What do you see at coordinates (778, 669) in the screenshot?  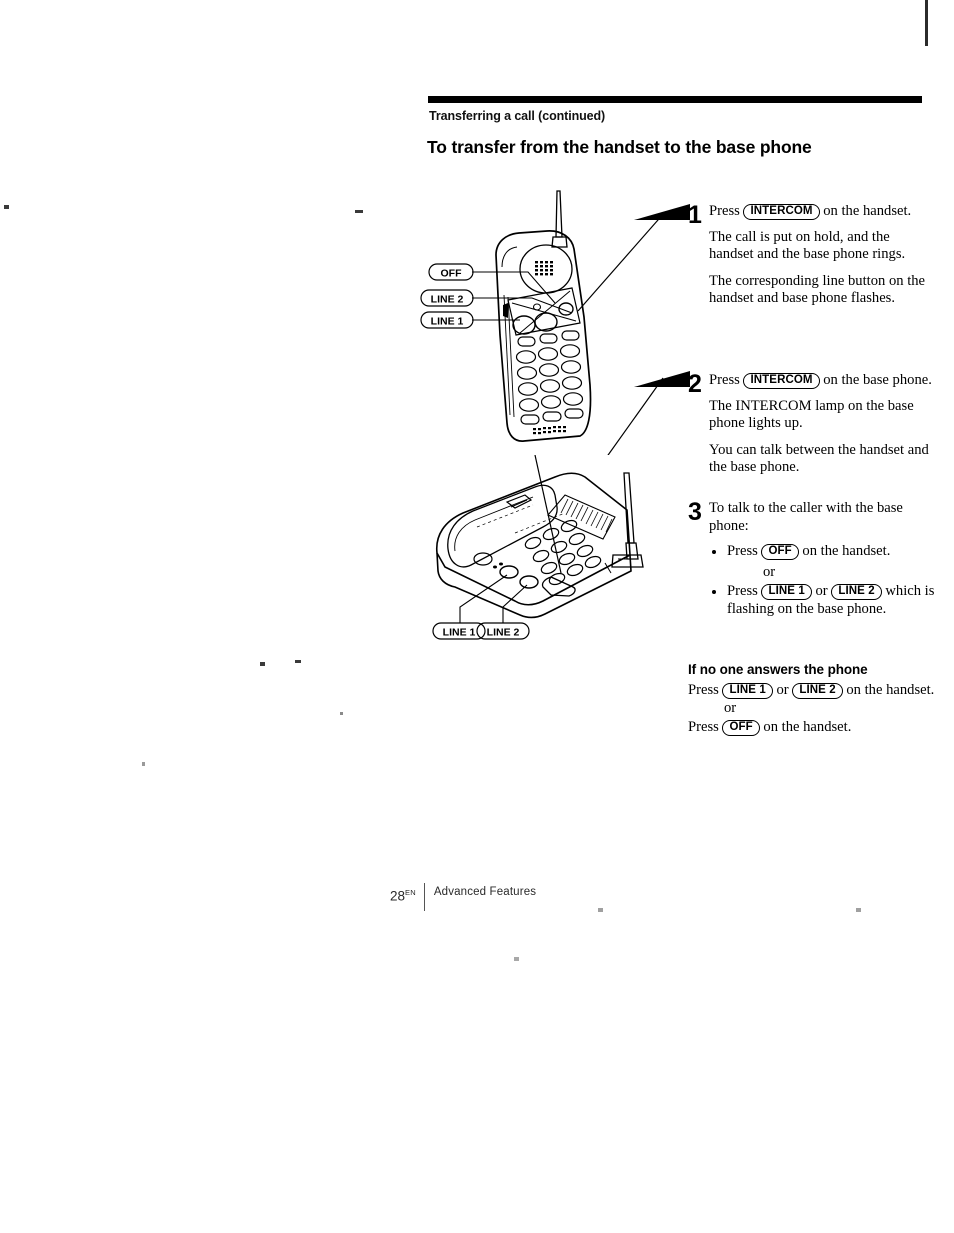 I see `note-heading: If no one answers the phone` at bounding box center [778, 669].